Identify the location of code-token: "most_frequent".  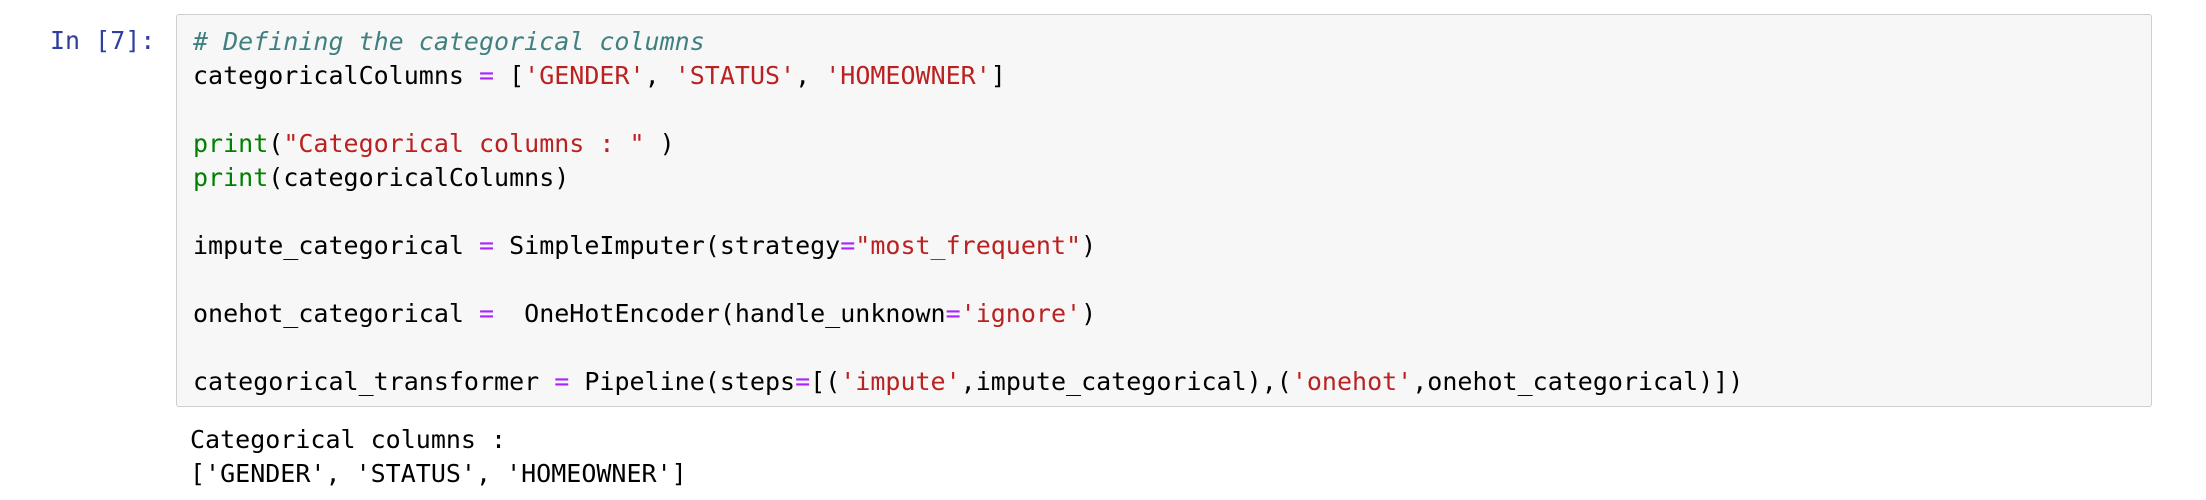
(968, 245).